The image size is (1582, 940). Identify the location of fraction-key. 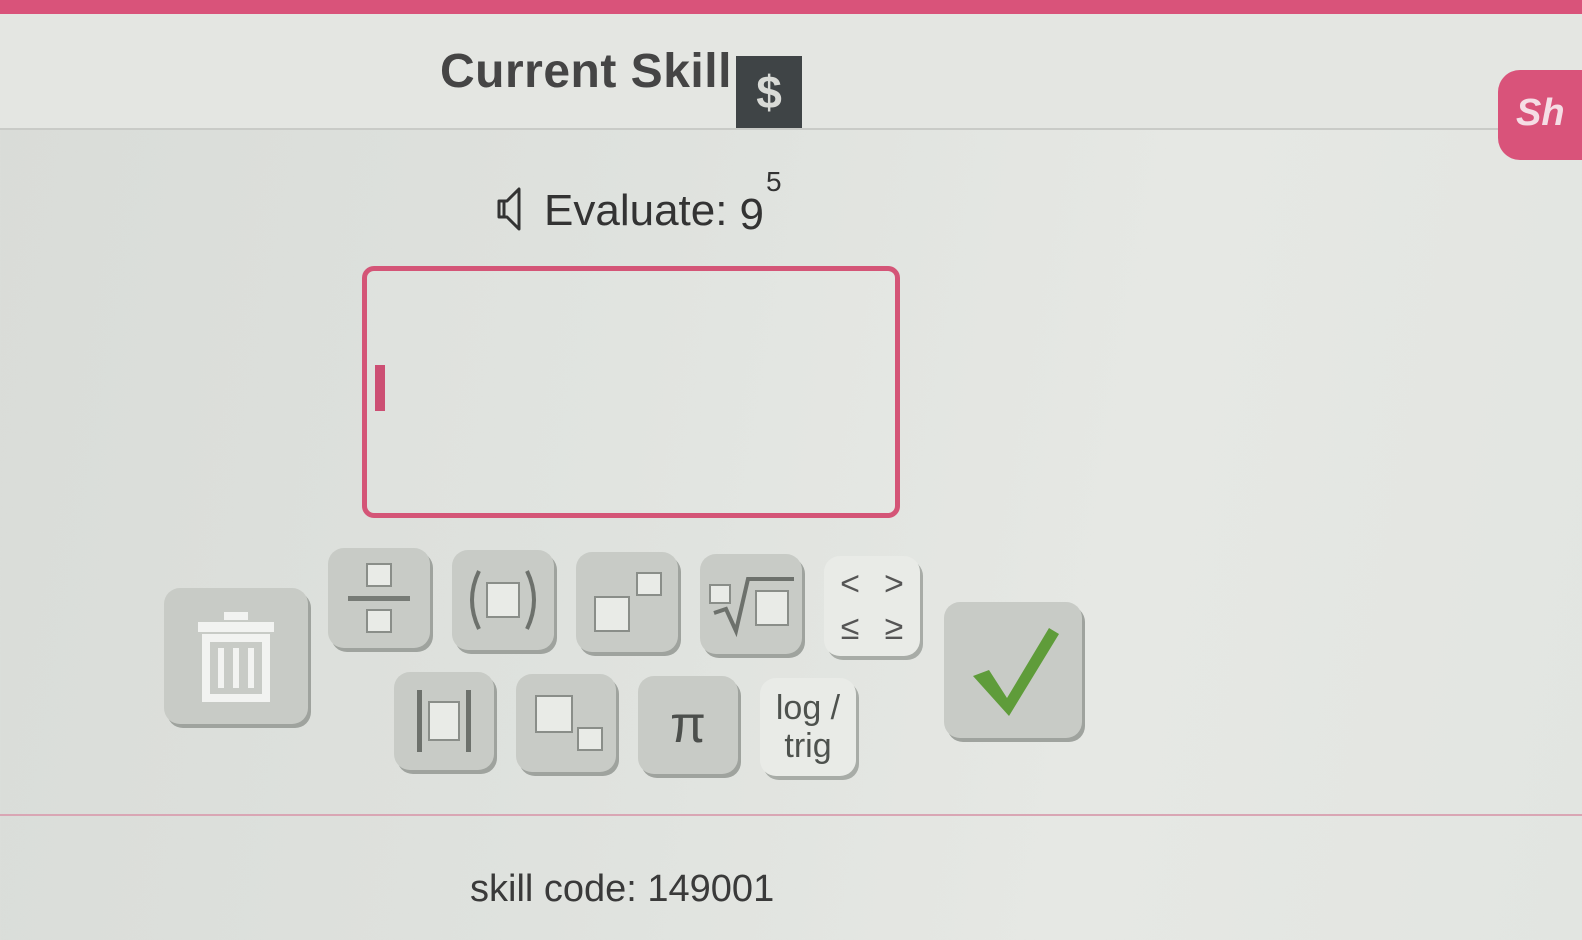
(379, 598).